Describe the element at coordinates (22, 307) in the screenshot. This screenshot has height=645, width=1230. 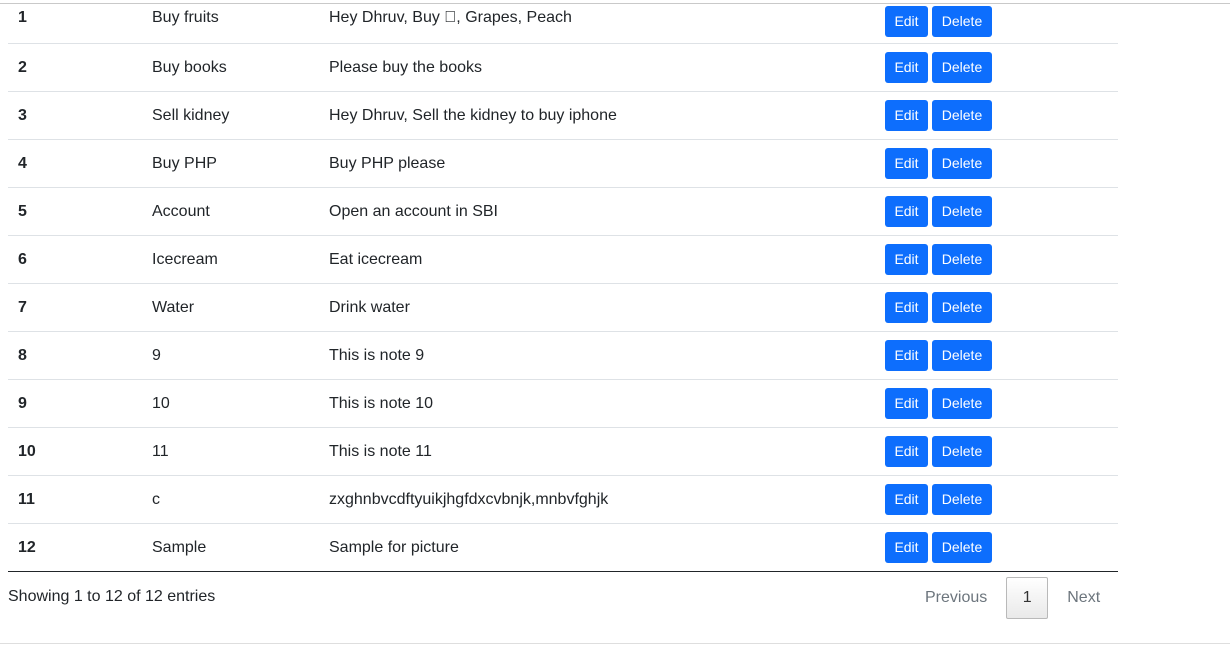
I see `note-number: 7` at that location.